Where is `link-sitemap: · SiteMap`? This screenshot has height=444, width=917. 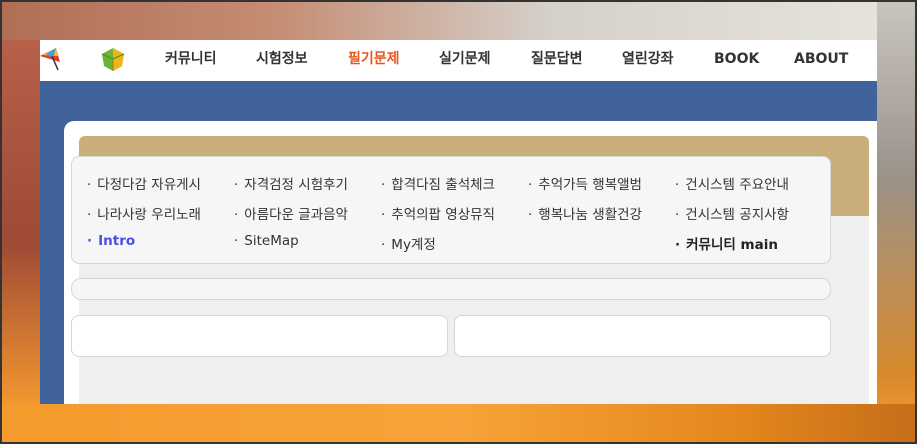
link-sitemap: · SiteMap is located at coordinates (266, 241).